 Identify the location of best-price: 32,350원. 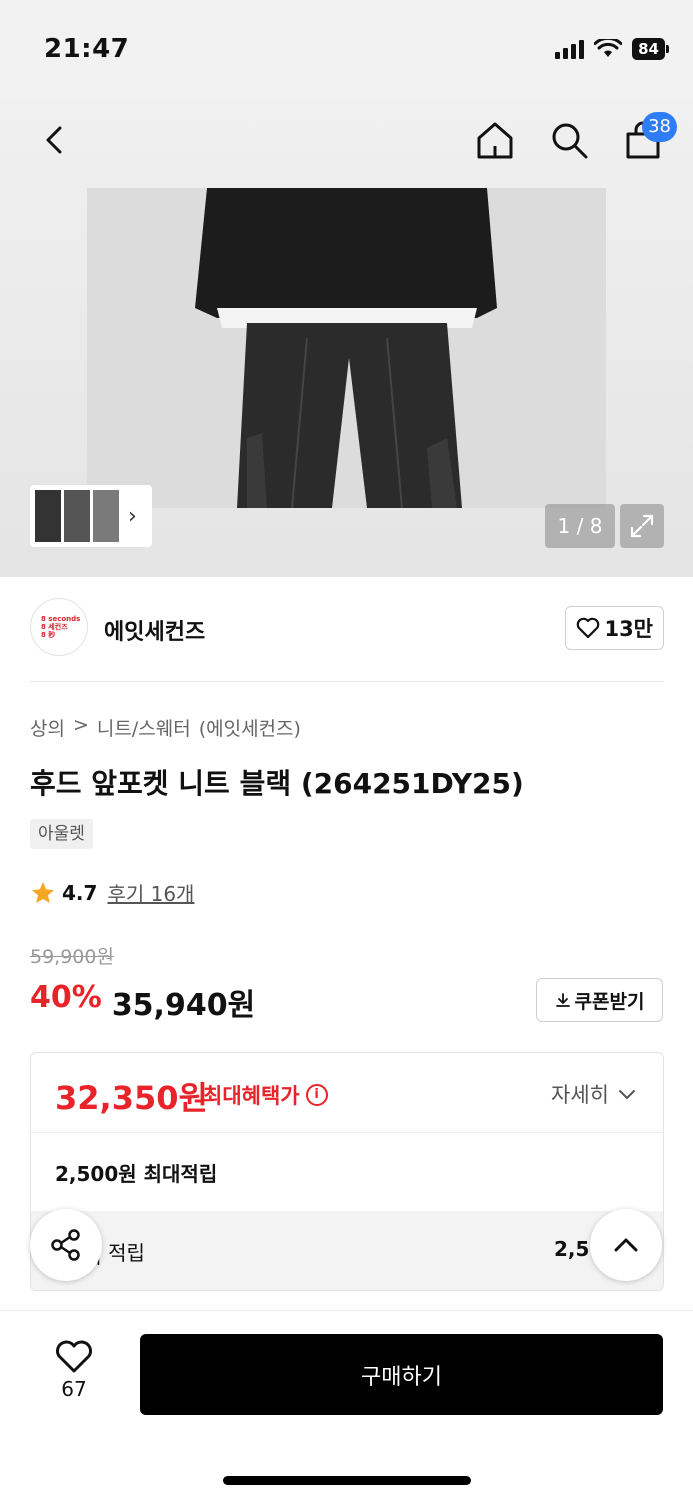
(131, 1098).